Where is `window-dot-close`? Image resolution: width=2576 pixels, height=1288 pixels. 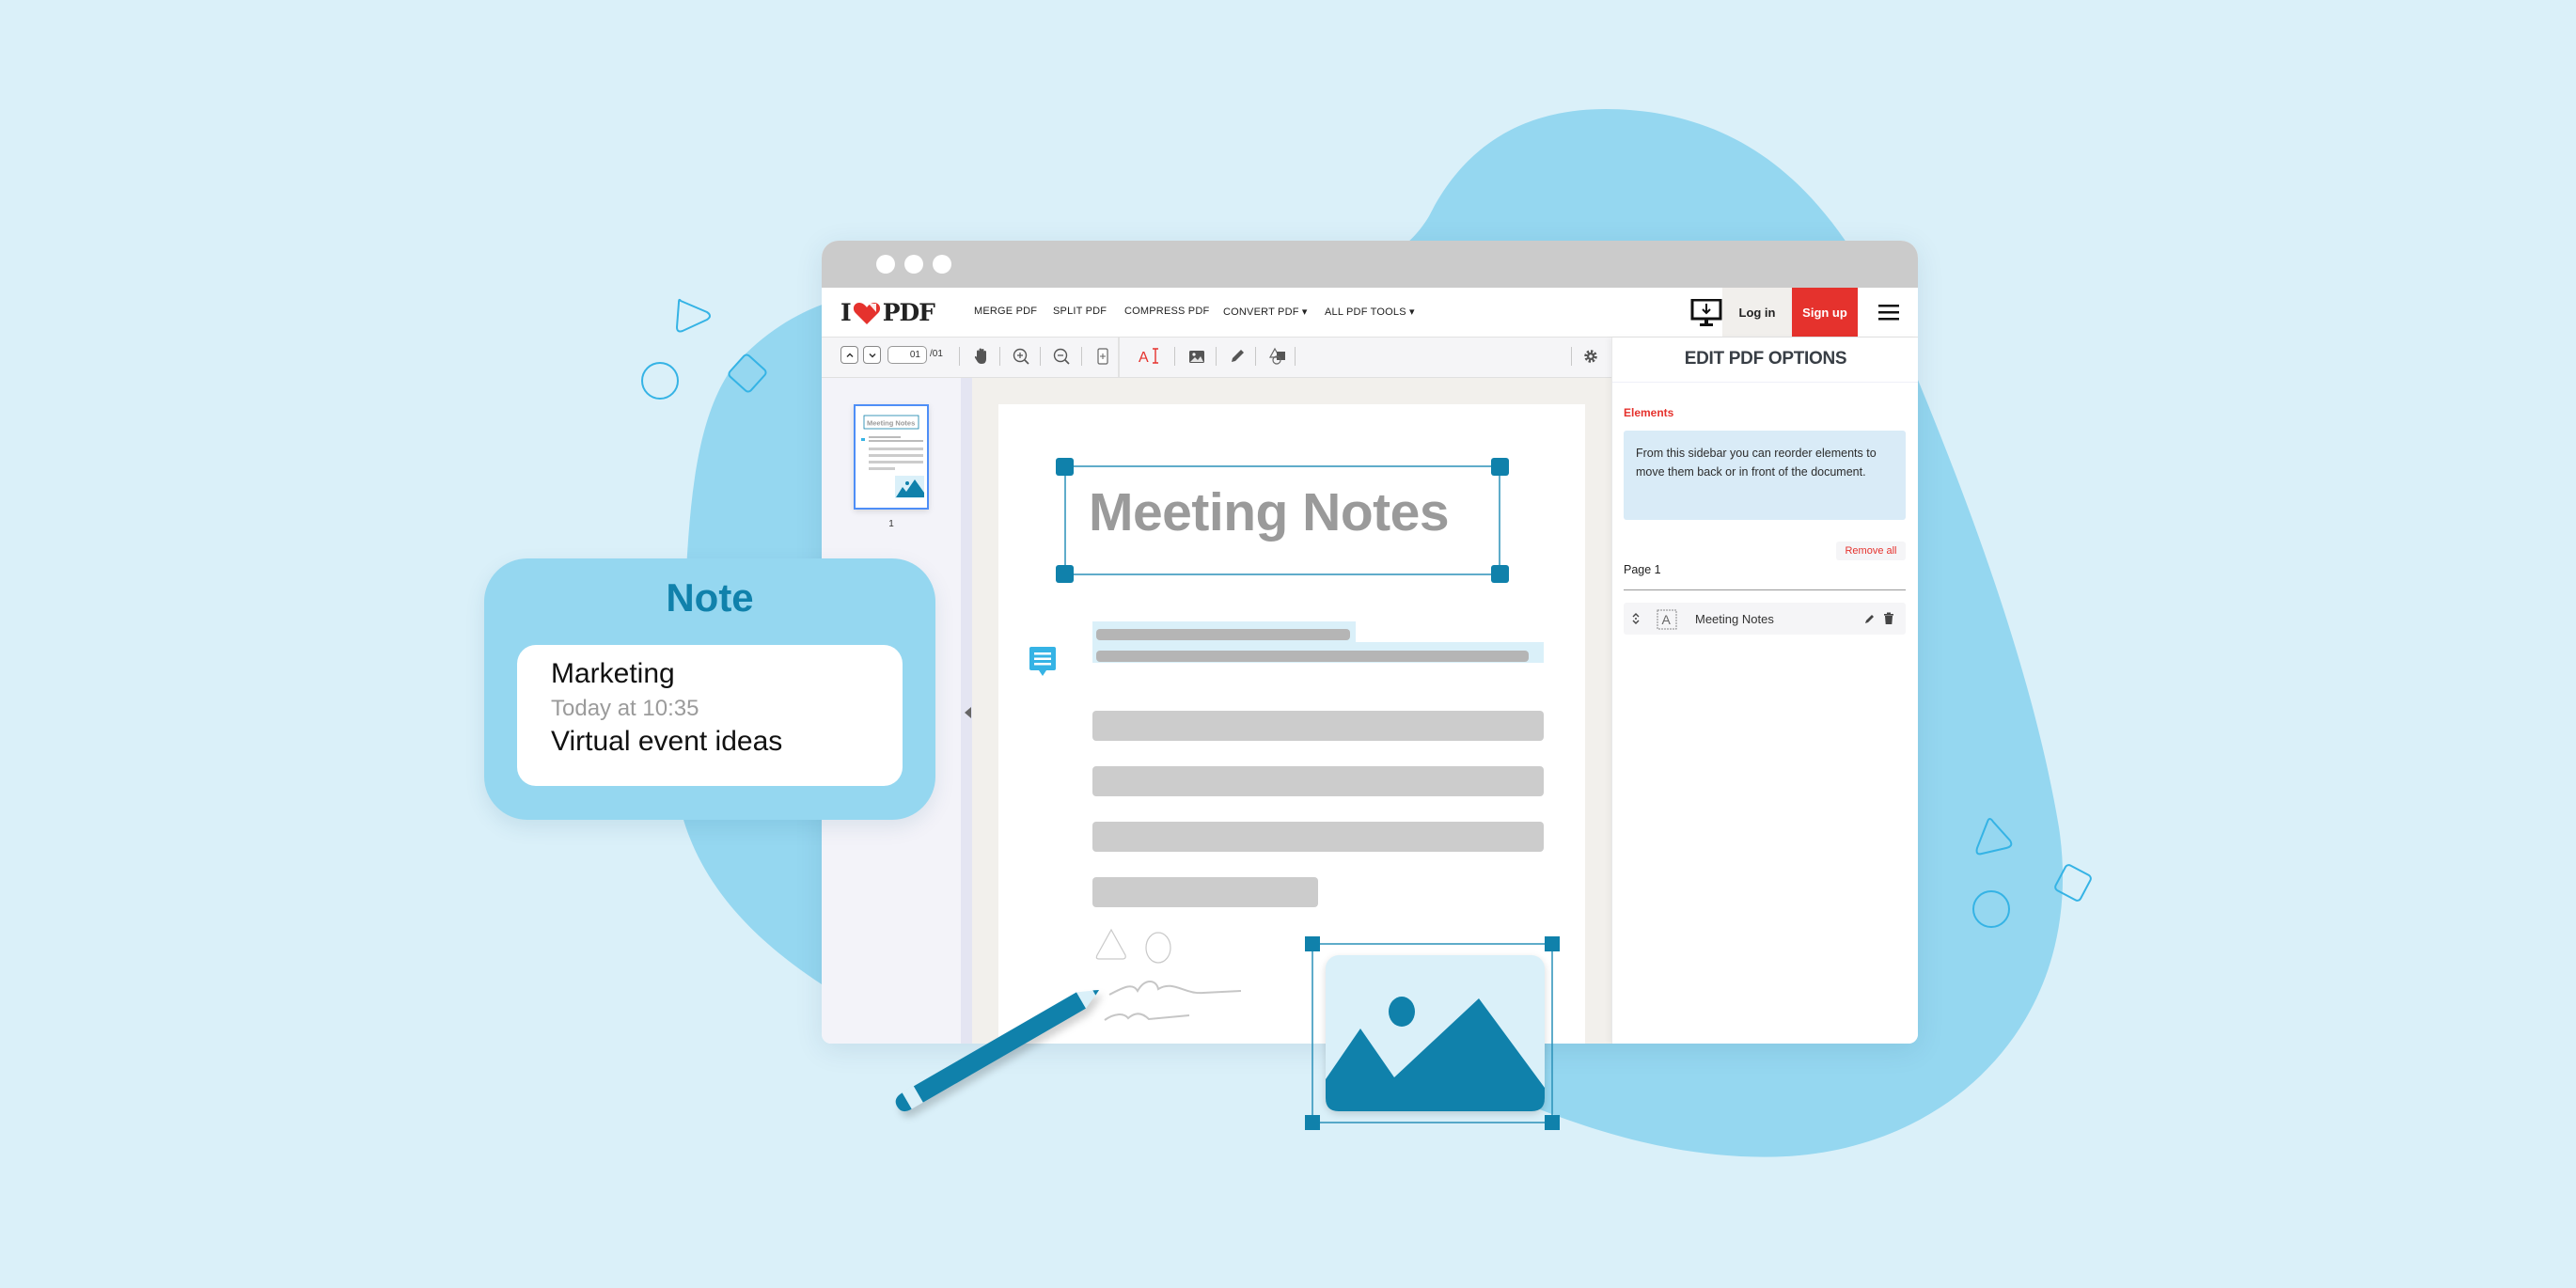
window-dot-close is located at coordinates (886, 264).